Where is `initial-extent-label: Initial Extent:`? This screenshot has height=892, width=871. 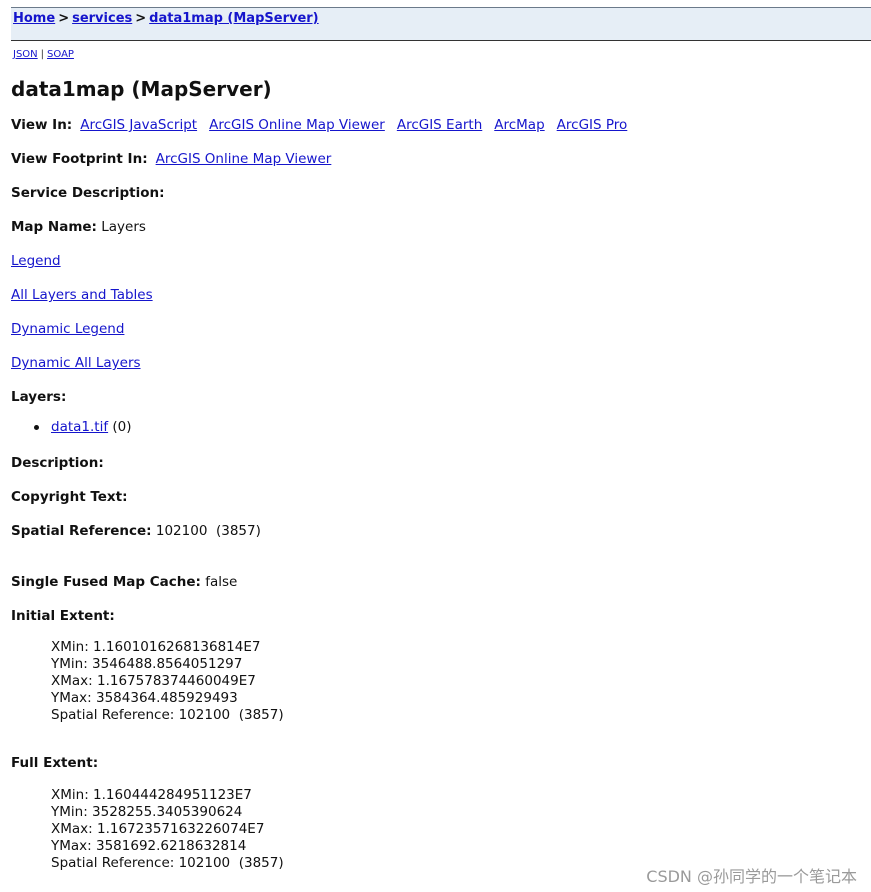 initial-extent-label: Initial Extent: is located at coordinates (63, 616).